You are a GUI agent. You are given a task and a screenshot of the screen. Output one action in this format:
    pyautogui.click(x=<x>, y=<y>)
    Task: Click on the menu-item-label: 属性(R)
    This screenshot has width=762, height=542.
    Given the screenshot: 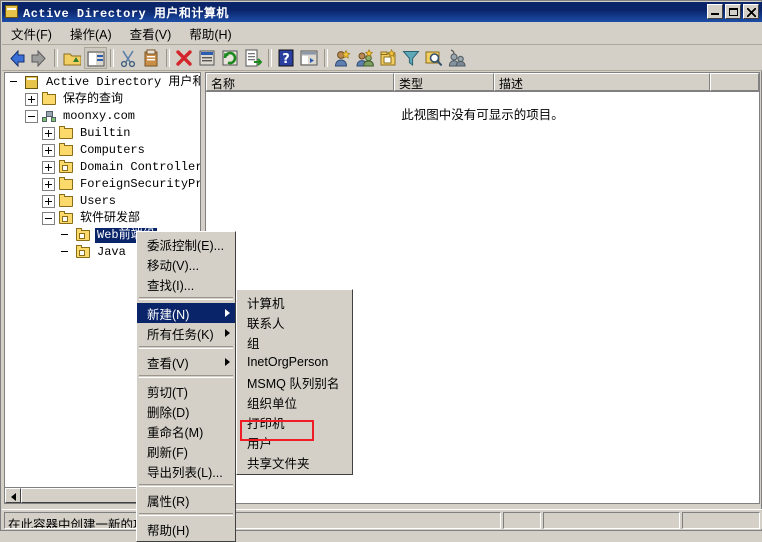 What is the action you would take?
    pyautogui.click(x=168, y=501)
    